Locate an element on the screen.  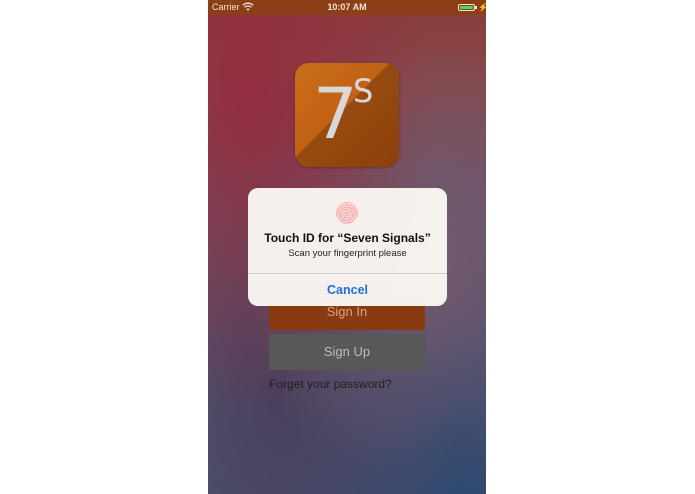
status-time: 10:07 AM is located at coordinates (347, 7).